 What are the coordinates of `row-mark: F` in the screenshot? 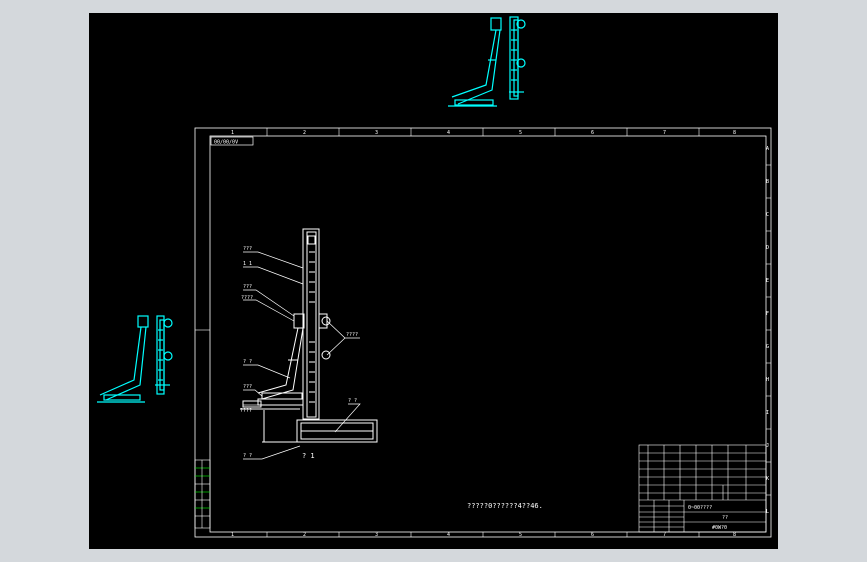 It's located at (767, 314).